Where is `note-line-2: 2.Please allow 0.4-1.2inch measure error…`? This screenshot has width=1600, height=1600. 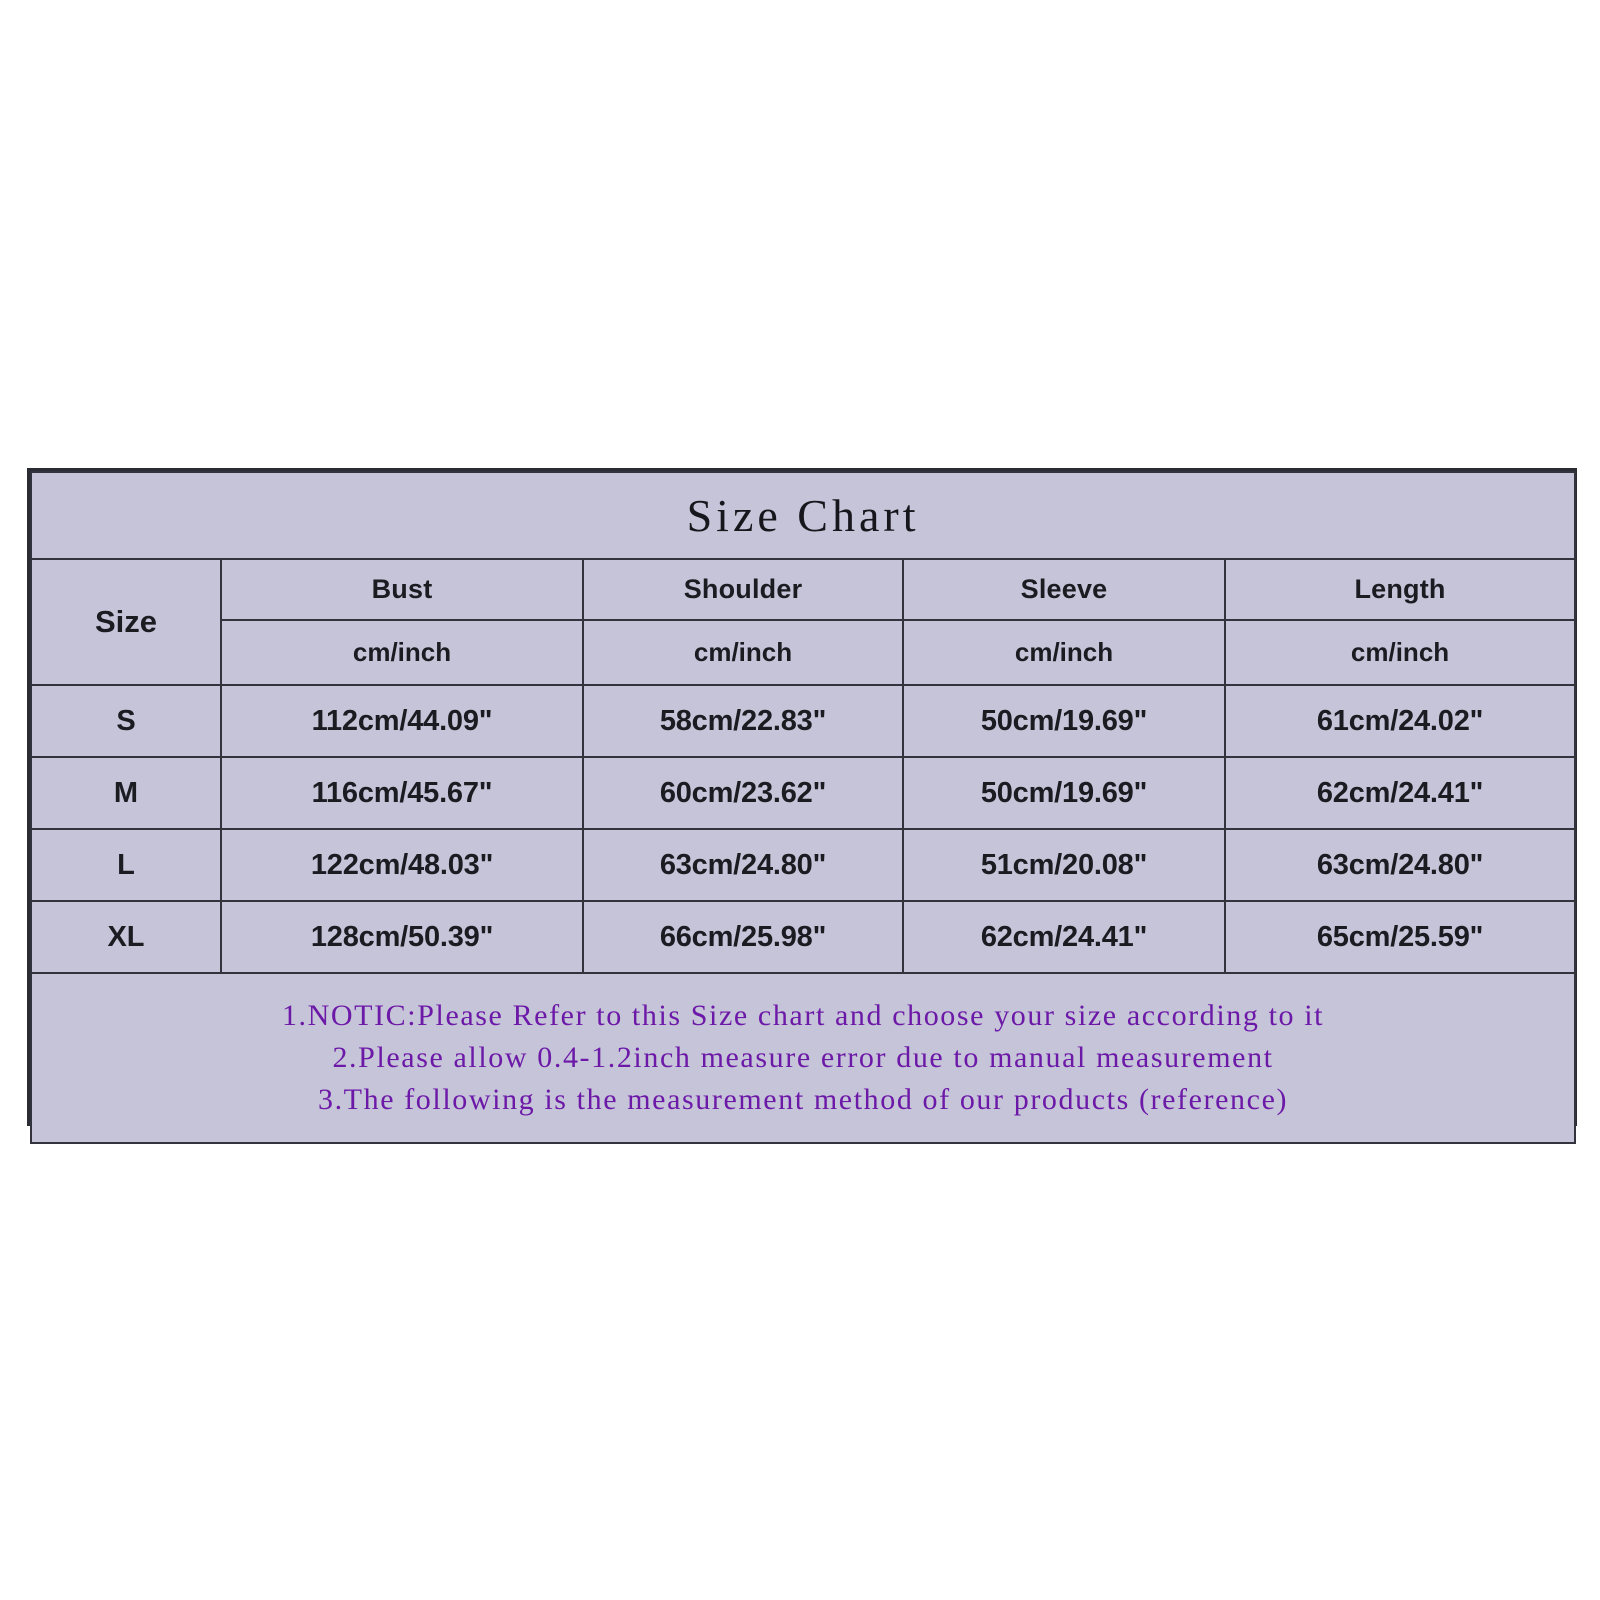 note-line-2: 2.Please allow 0.4-1.2inch measure error… is located at coordinates (803, 1057).